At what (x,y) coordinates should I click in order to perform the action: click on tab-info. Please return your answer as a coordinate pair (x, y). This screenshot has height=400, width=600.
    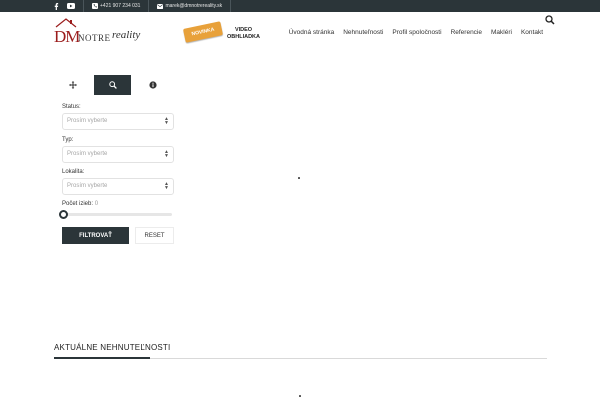
    Looking at the image, I should click on (152, 85).